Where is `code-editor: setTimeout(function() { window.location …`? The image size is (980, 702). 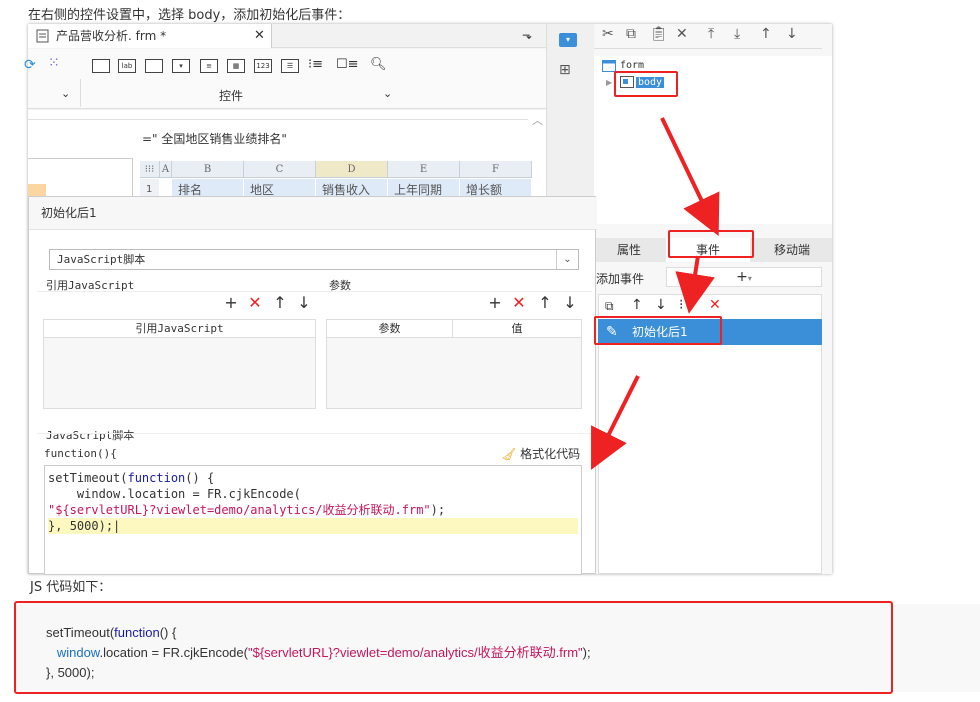 code-editor: setTimeout(function() { window.location … is located at coordinates (313, 520).